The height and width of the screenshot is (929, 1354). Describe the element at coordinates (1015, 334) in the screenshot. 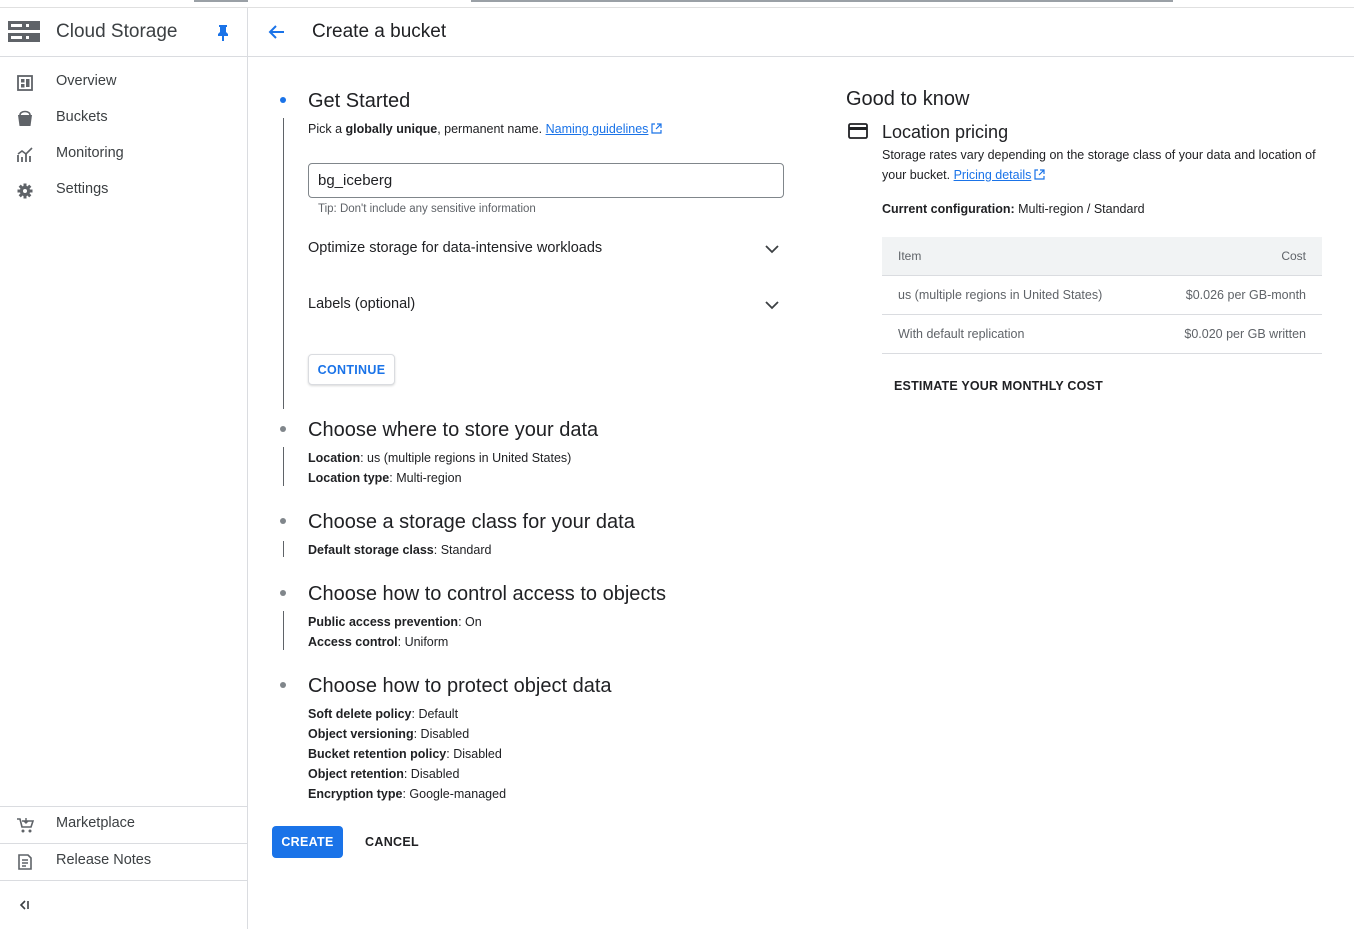

I see `table-cell-item: With default replication` at that location.